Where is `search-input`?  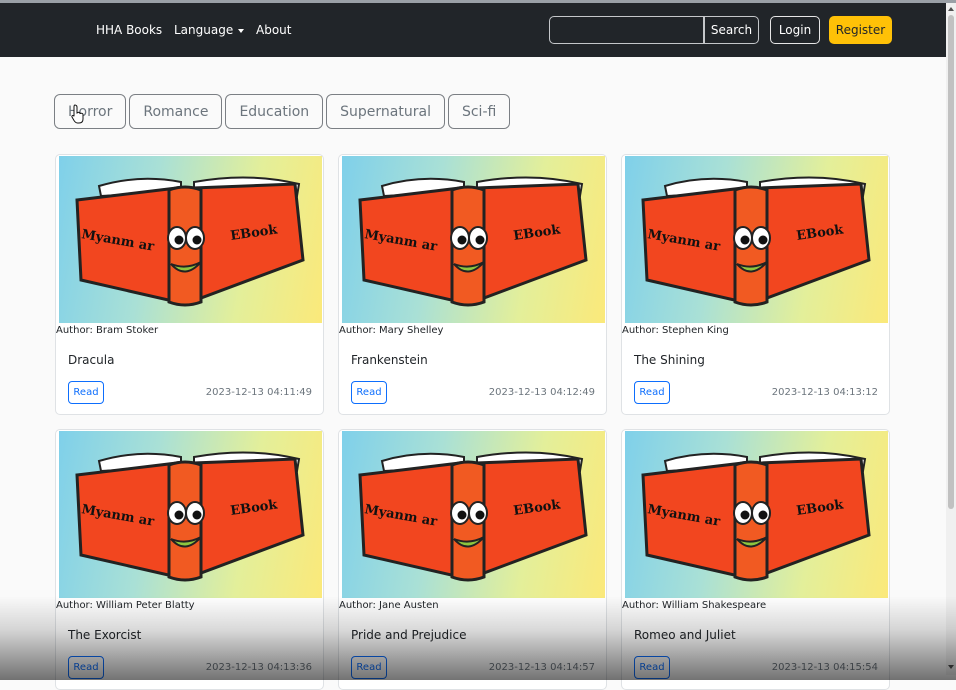
search-input is located at coordinates (626, 30).